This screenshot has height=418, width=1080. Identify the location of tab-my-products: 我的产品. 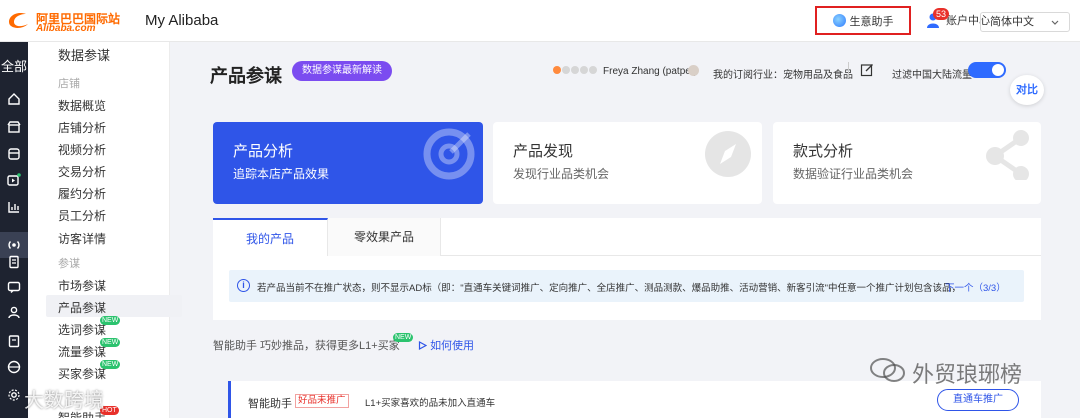
(270, 237).